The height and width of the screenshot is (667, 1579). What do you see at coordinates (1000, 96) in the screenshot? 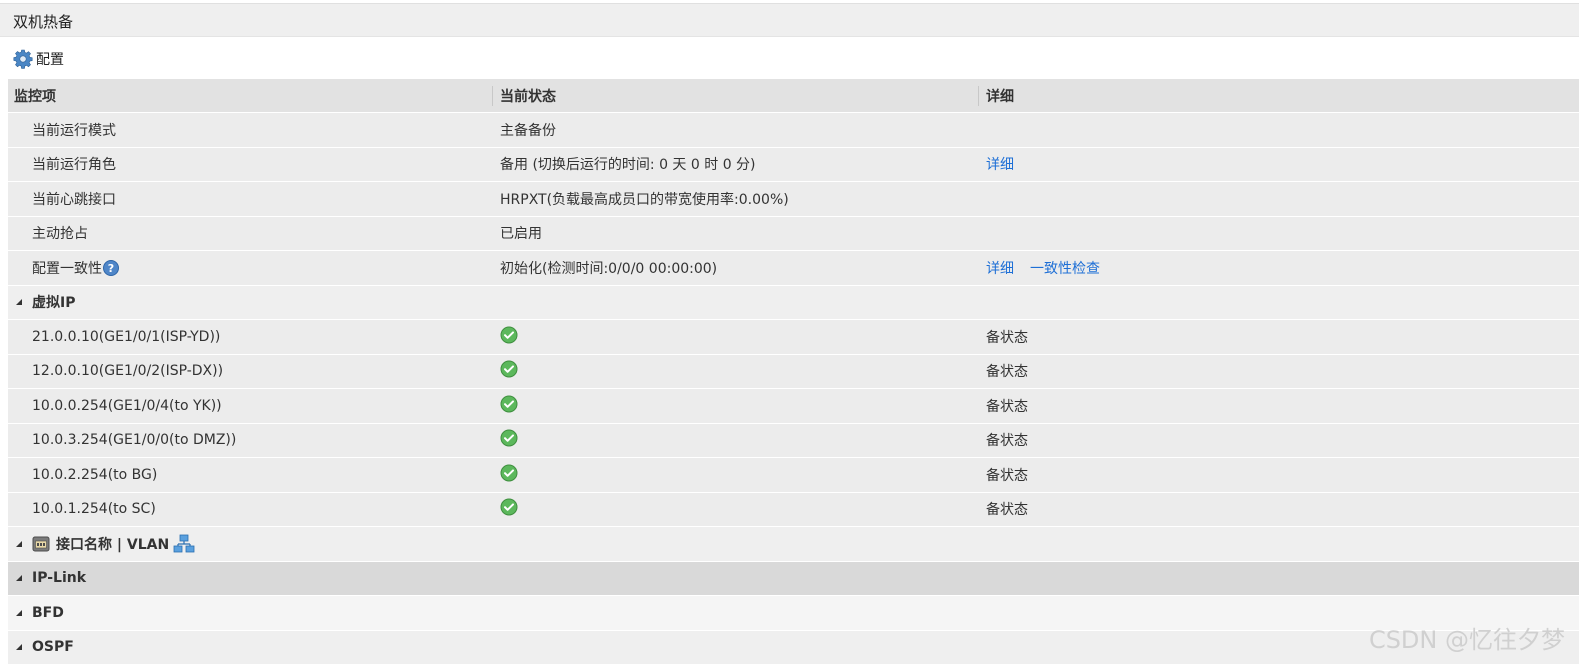
I see `col-header-detail: 详细` at bounding box center [1000, 96].